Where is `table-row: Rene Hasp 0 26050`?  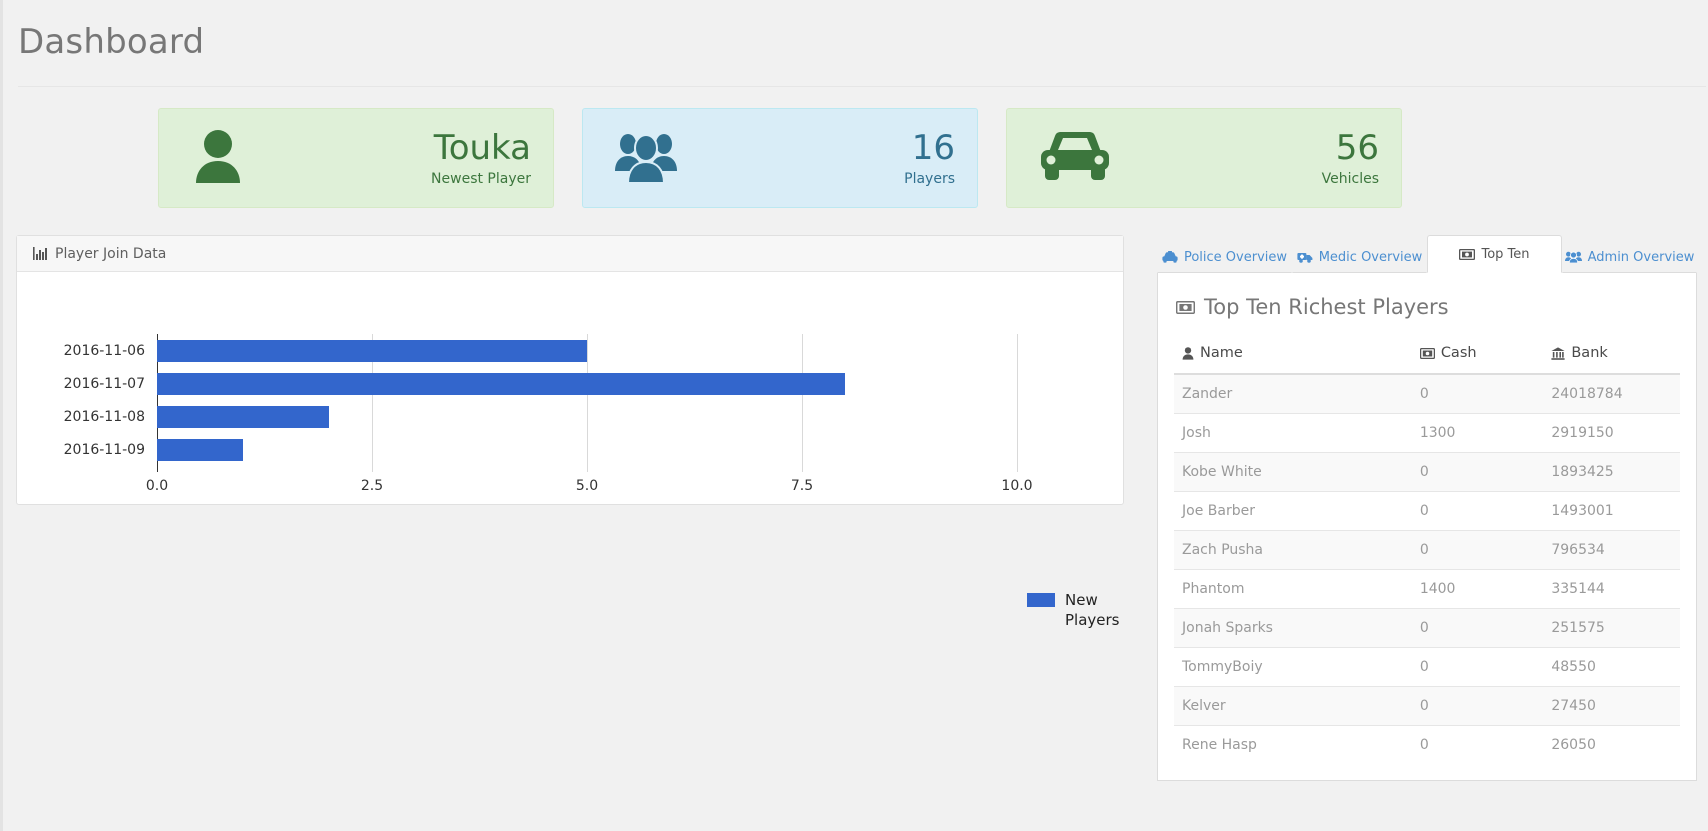 table-row: Rene Hasp 0 26050 is located at coordinates (1427, 744).